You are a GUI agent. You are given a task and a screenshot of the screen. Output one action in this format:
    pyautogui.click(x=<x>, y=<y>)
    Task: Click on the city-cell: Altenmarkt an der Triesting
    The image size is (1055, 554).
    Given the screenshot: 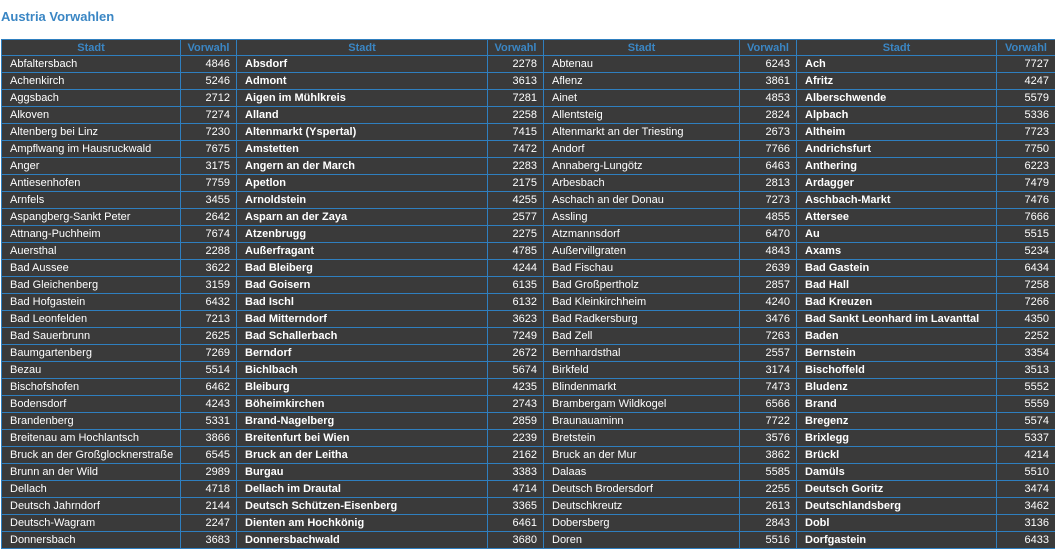 What is the action you would take?
    pyautogui.click(x=641, y=132)
    